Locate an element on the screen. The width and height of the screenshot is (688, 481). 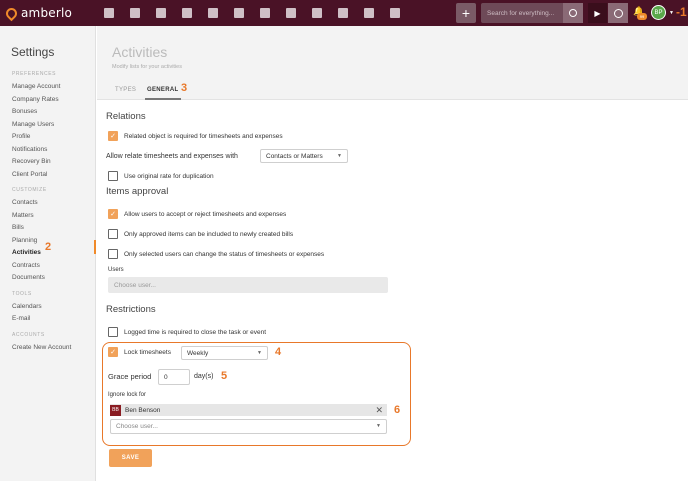
sidebar-item-client-portal: Client Portal is located at coordinates (53, 175).